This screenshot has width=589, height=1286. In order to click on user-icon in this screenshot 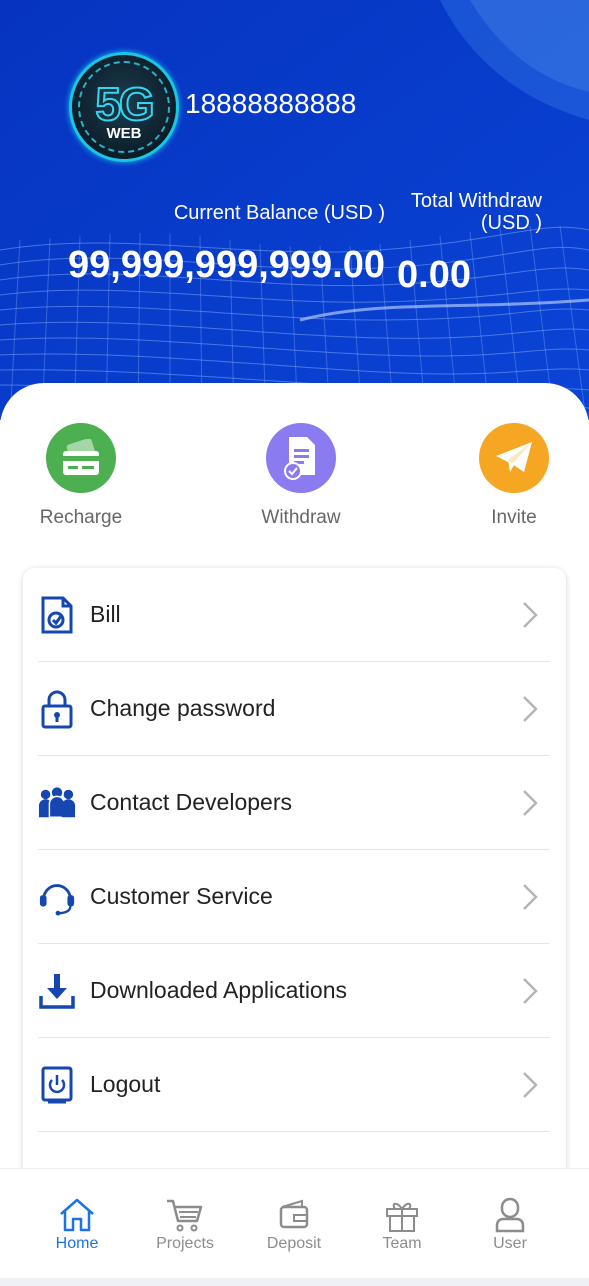, I will do `click(510, 1215)`.